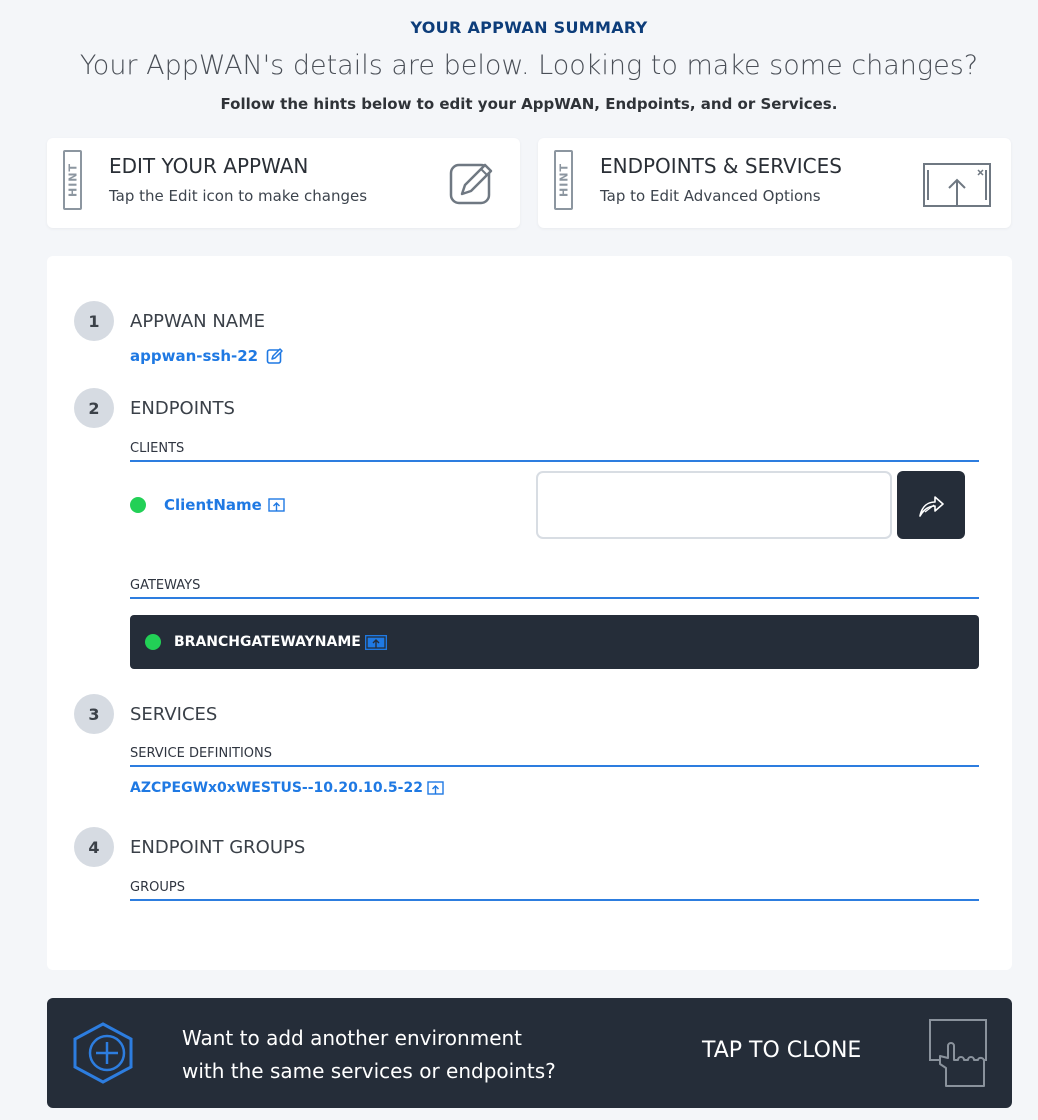 The width and height of the screenshot is (1038, 1120). I want to click on hint-subtitle: Tap to Edit Advanced Options, so click(710, 196).